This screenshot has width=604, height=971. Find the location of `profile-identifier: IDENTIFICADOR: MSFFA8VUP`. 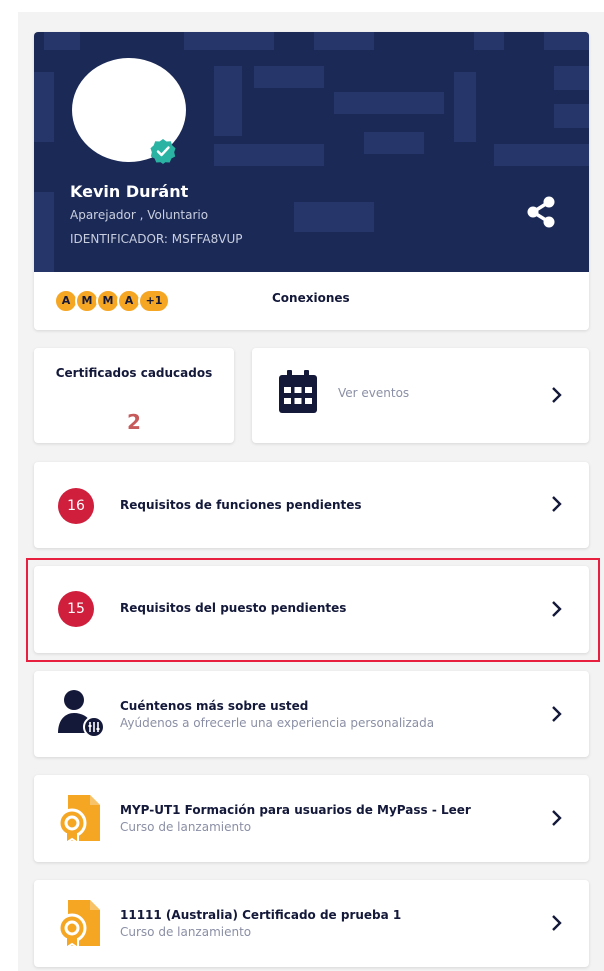

profile-identifier: IDENTIFICADOR: MSFFA8VUP is located at coordinates (156, 239).